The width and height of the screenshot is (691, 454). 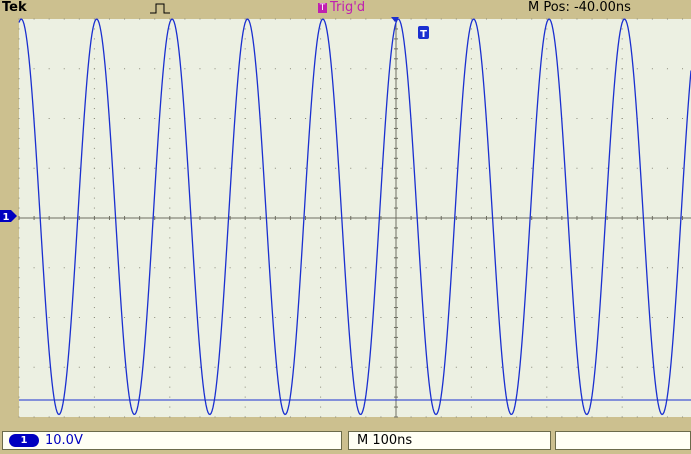 I want to click on timebase-field: M 100ns, so click(x=449, y=440).